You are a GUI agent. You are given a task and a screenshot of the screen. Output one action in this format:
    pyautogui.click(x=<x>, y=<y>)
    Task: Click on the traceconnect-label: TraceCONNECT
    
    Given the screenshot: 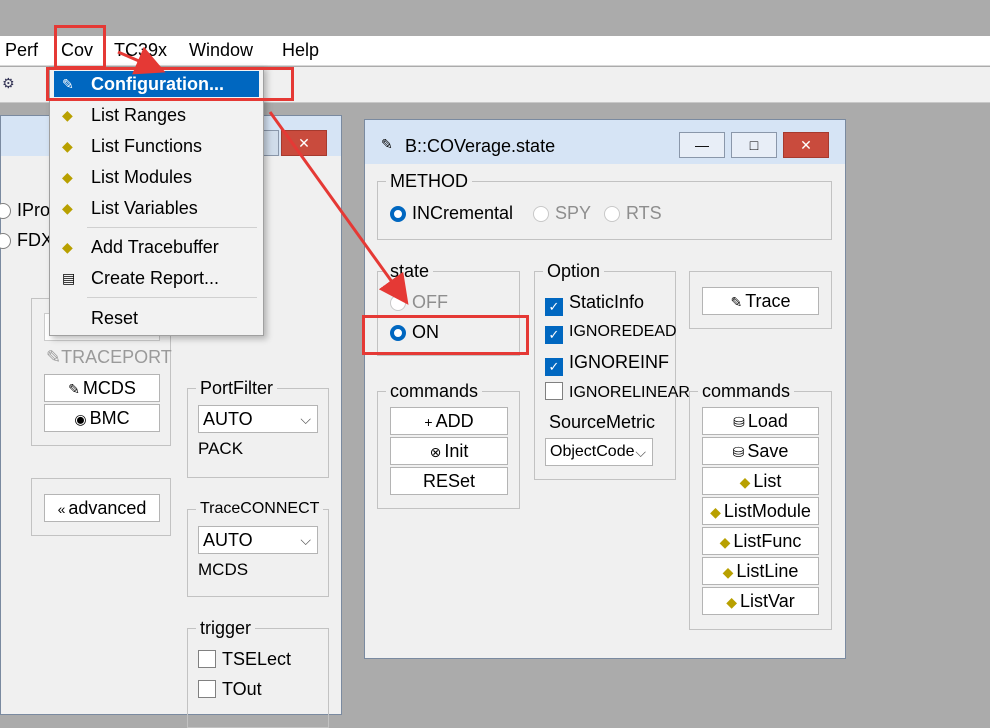 What is the action you would take?
    pyautogui.click(x=260, y=509)
    